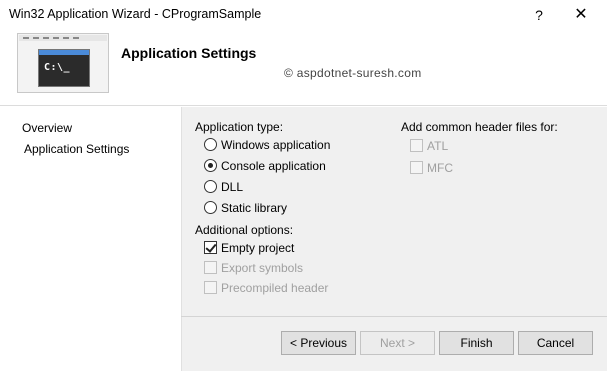 The height and width of the screenshot is (371, 607). What do you see at coordinates (353, 73) in the screenshot?
I see `watermark-text: © aspdotnet-suresh.com` at bounding box center [353, 73].